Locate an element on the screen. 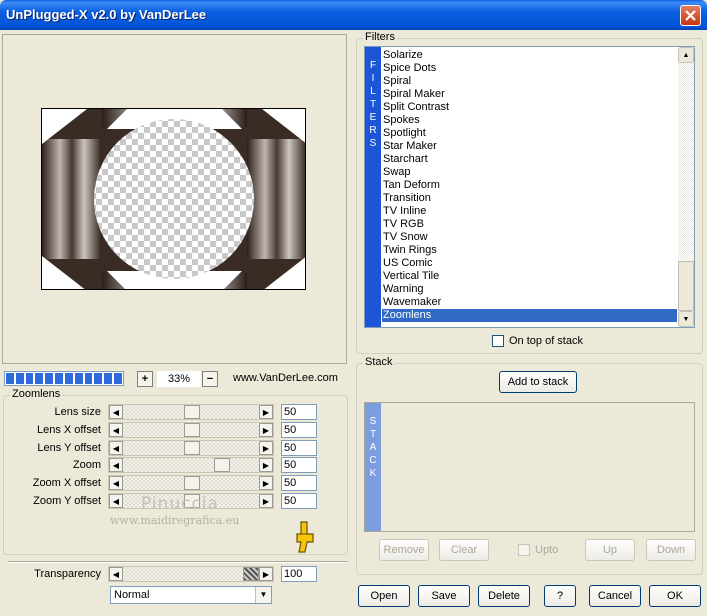  list-item: Warning is located at coordinates (529, 289).